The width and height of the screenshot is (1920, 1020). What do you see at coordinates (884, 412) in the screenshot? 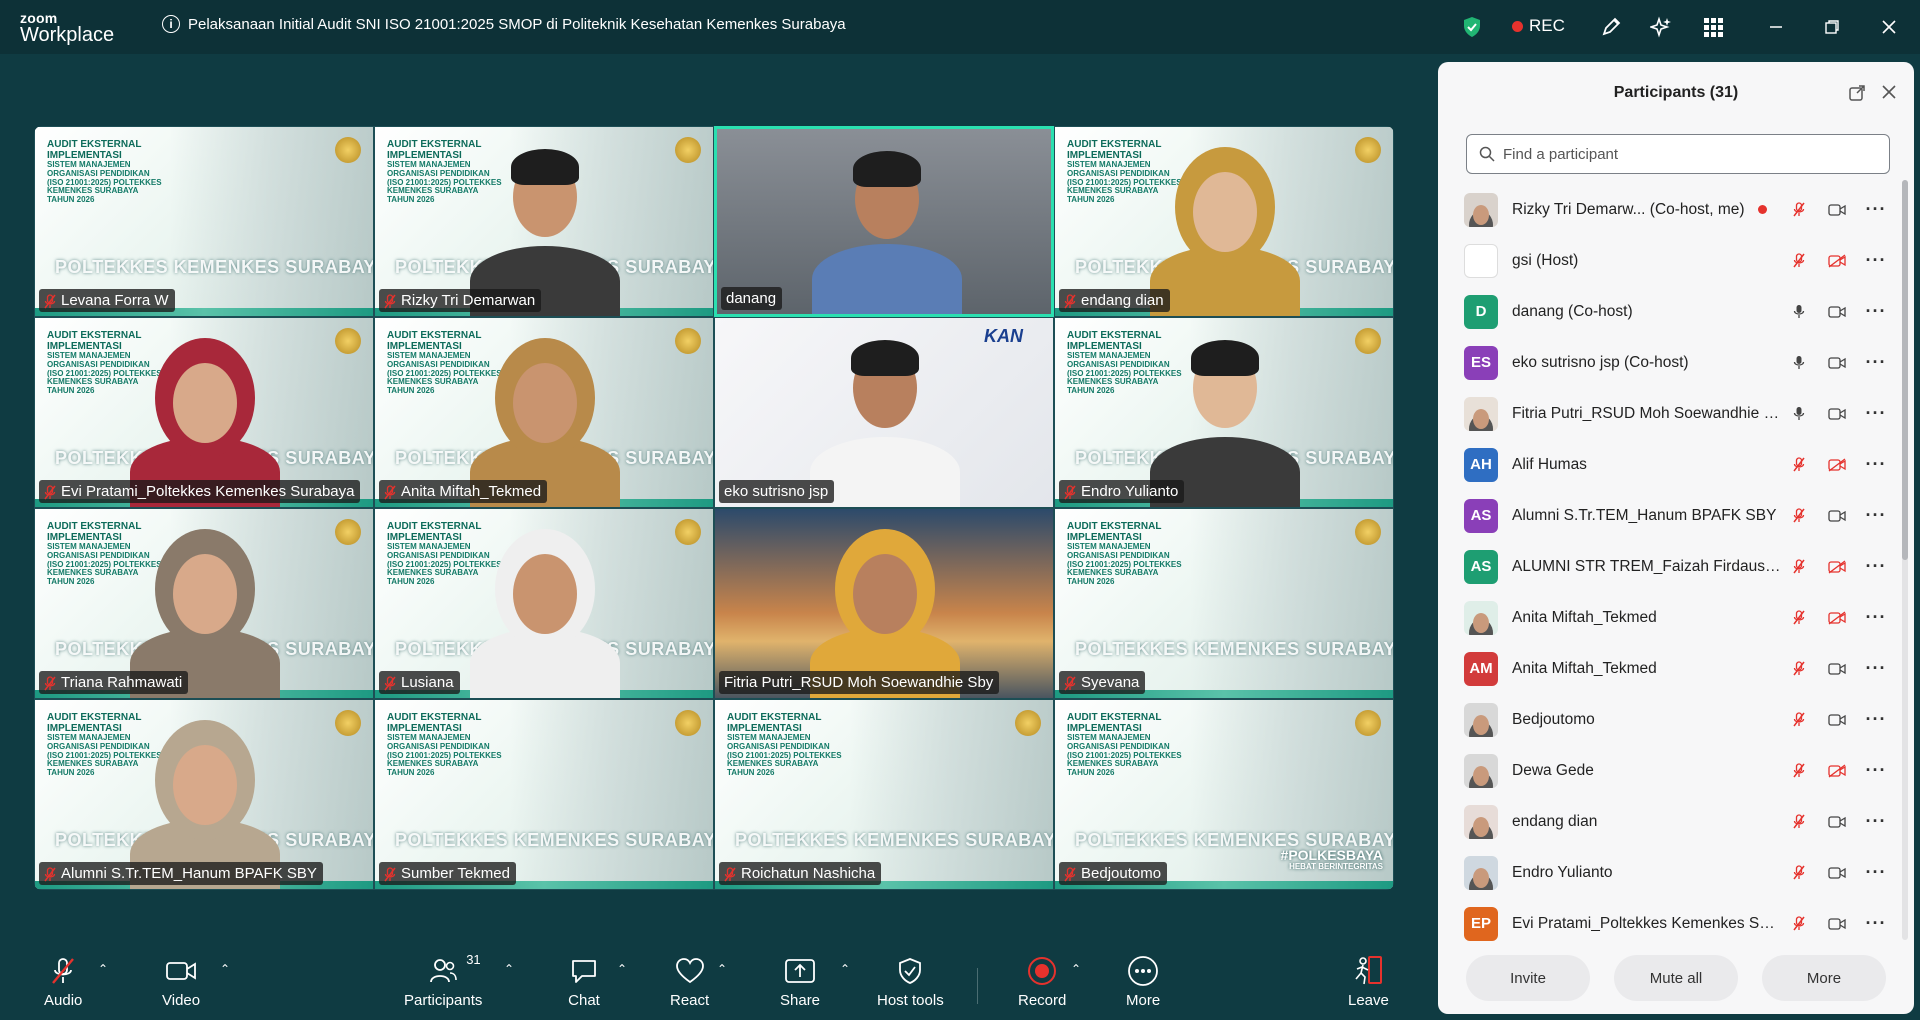
I see `video-tile: KAN eko sutrisno jsp` at bounding box center [884, 412].